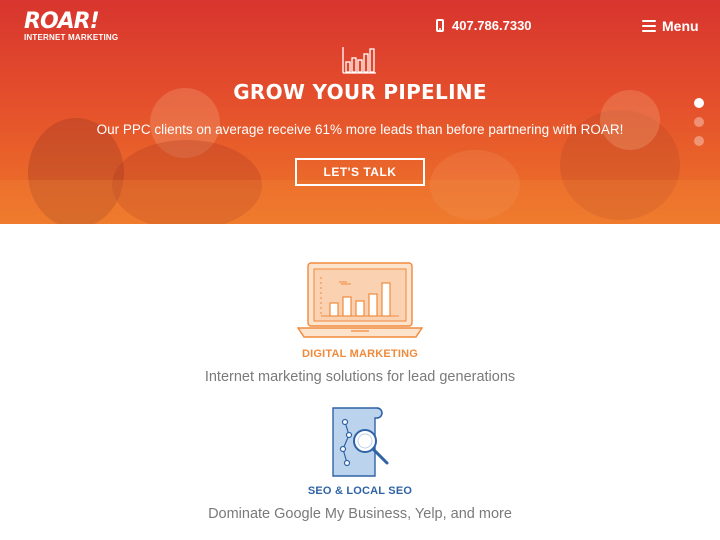 Image resolution: width=720 pixels, height=540 pixels. I want to click on service-title: DIGITAL MARKETING, so click(360, 354).